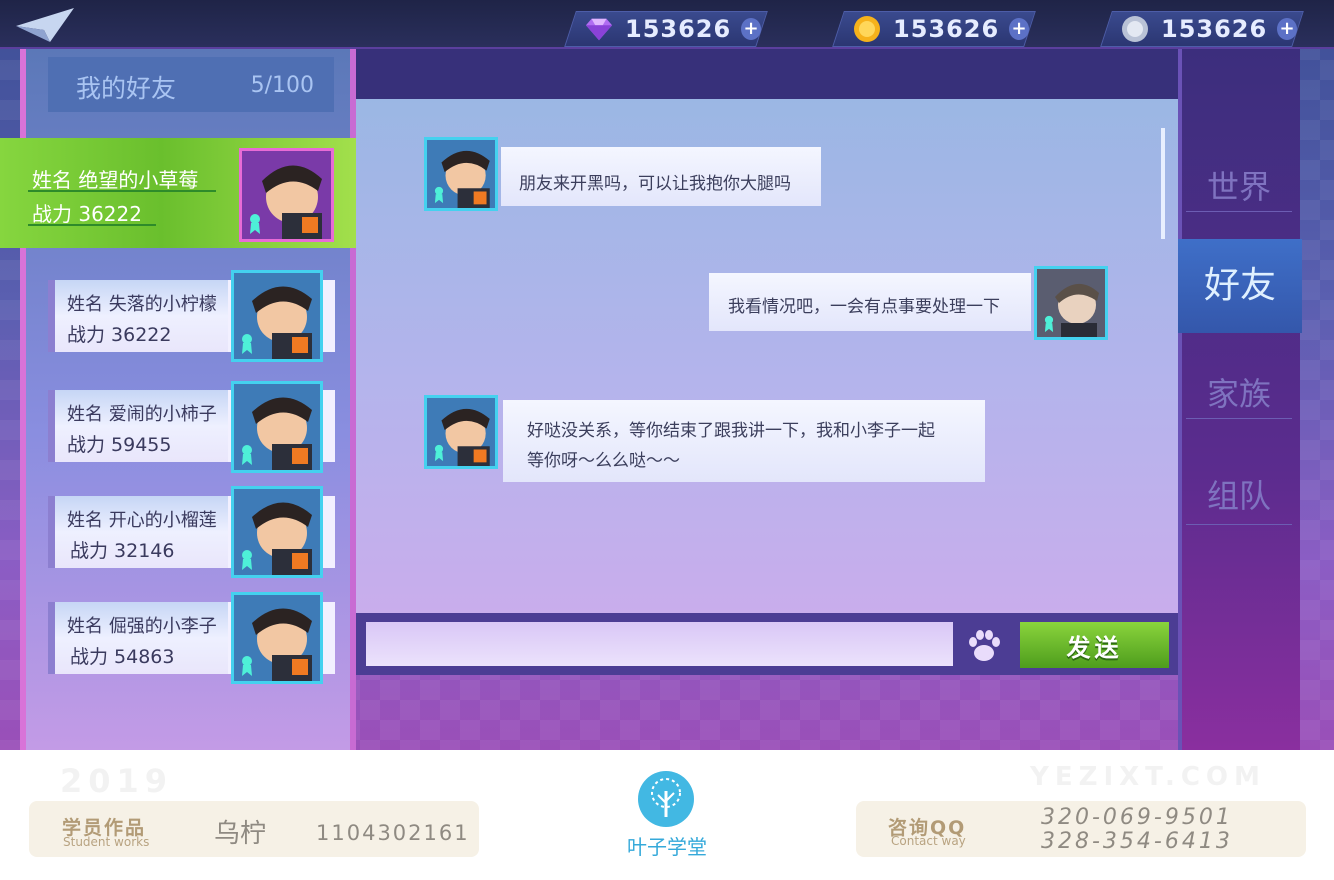 The image size is (1334, 880). Describe the element at coordinates (140, 532) in the screenshot. I see `friend-card: 姓名 开心的小榴莲 战力 32146` at that location.